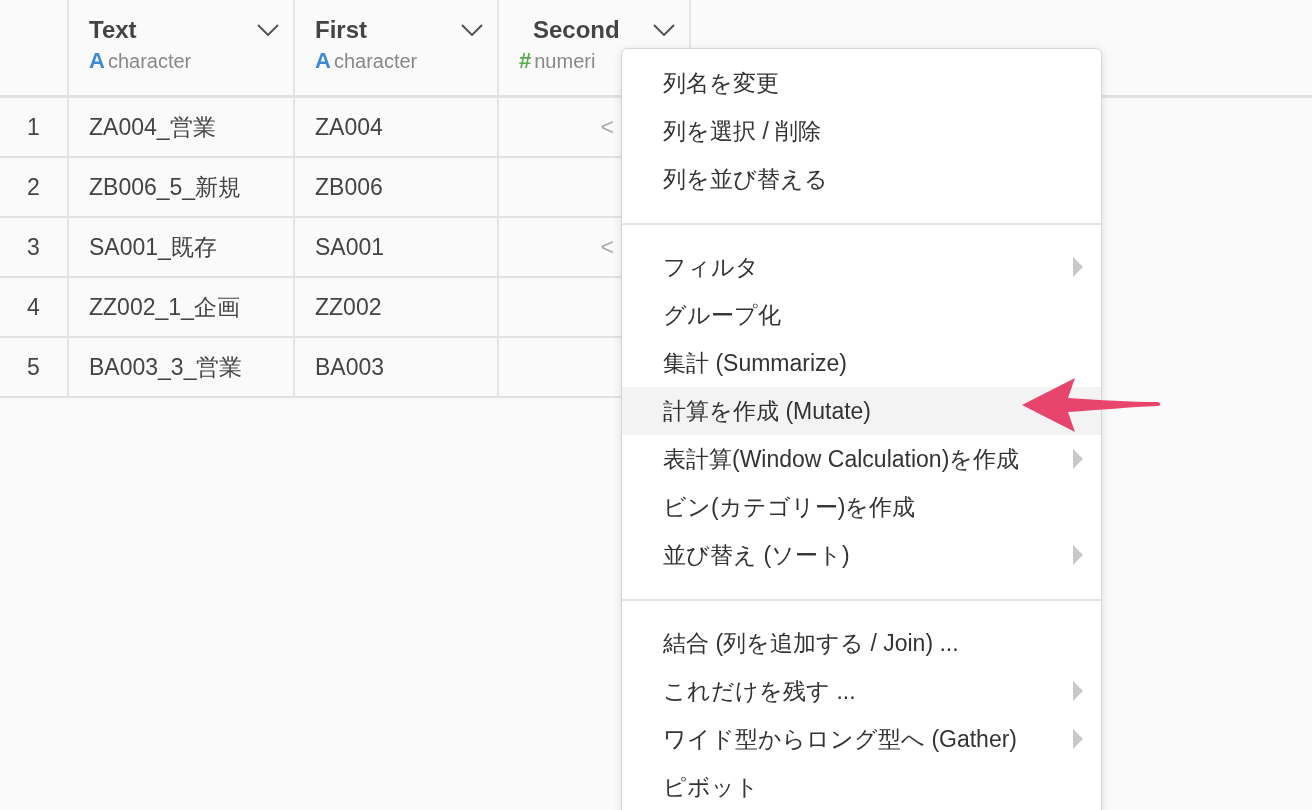 The width and height of the screenshot is (1312, 810). I want to click on row-number: 4, so click(33, 307).